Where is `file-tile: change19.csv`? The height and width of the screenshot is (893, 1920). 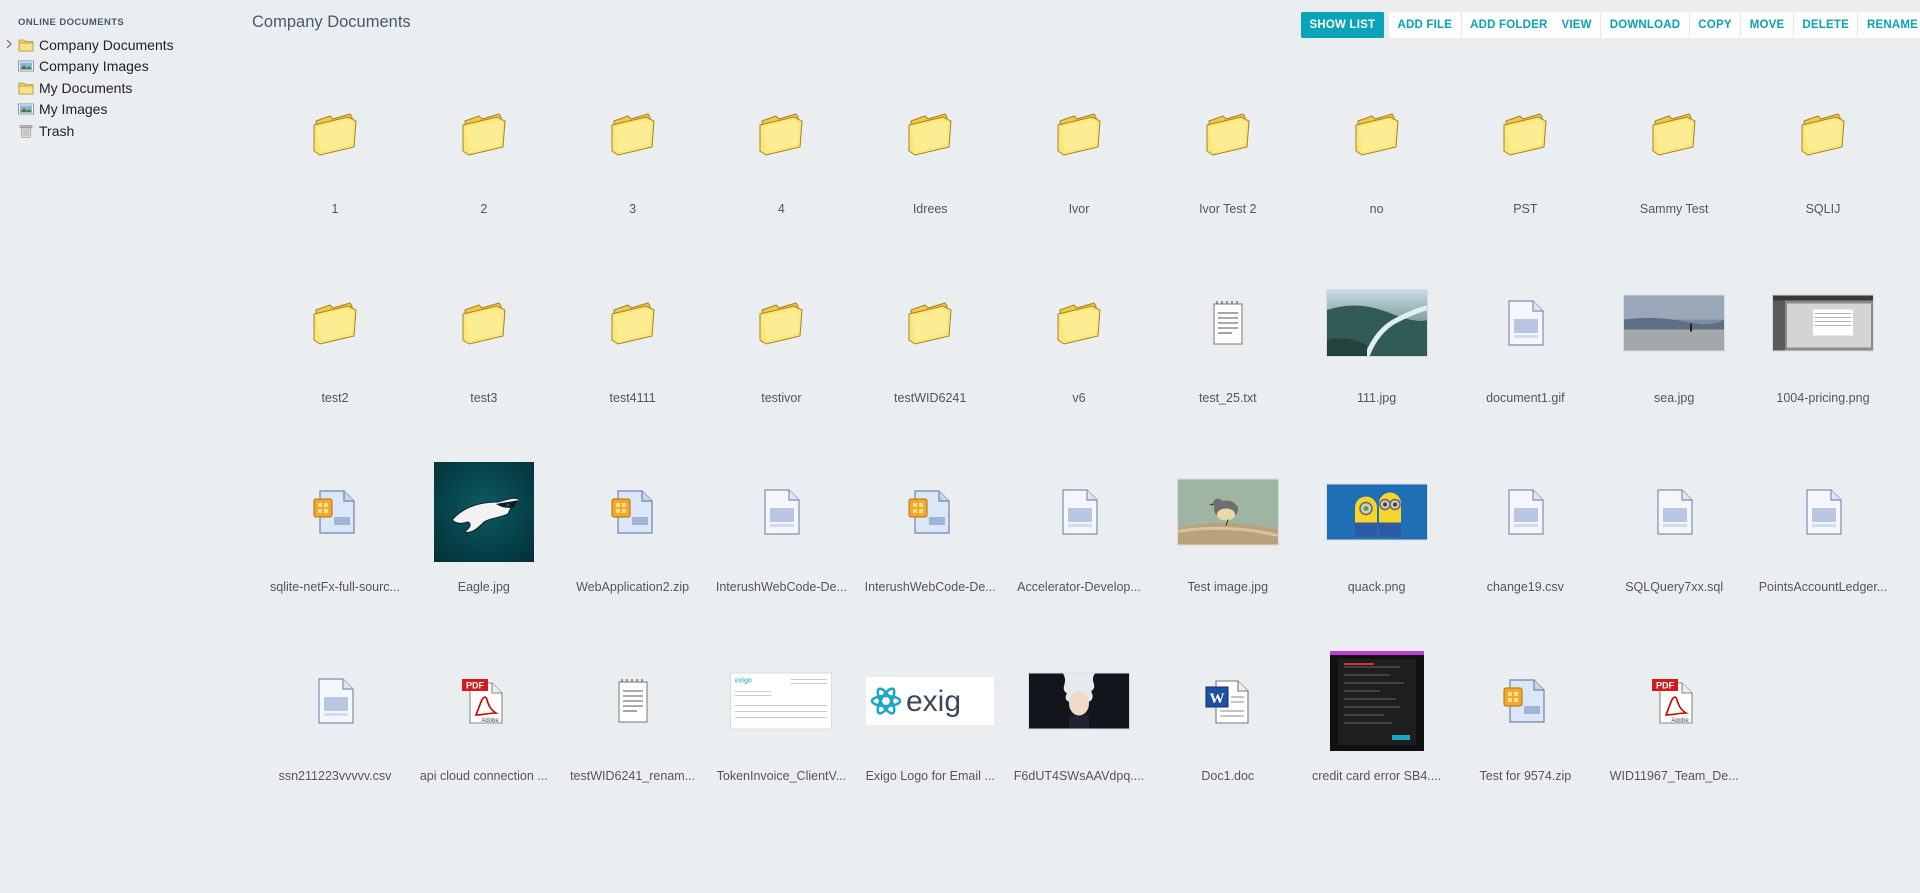
file-tile: change19.csv is located at coordinates (1525, 568).